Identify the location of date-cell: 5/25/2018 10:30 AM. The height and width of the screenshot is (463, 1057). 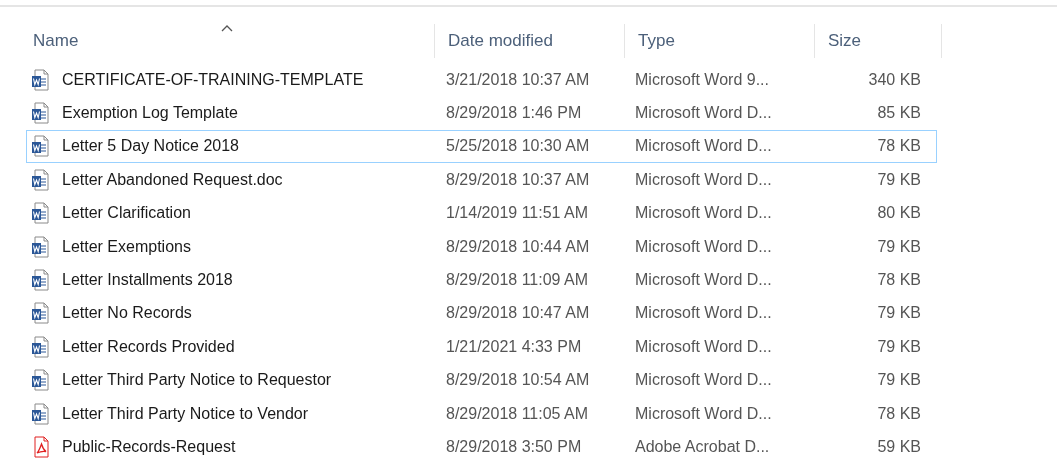
(518, 146).